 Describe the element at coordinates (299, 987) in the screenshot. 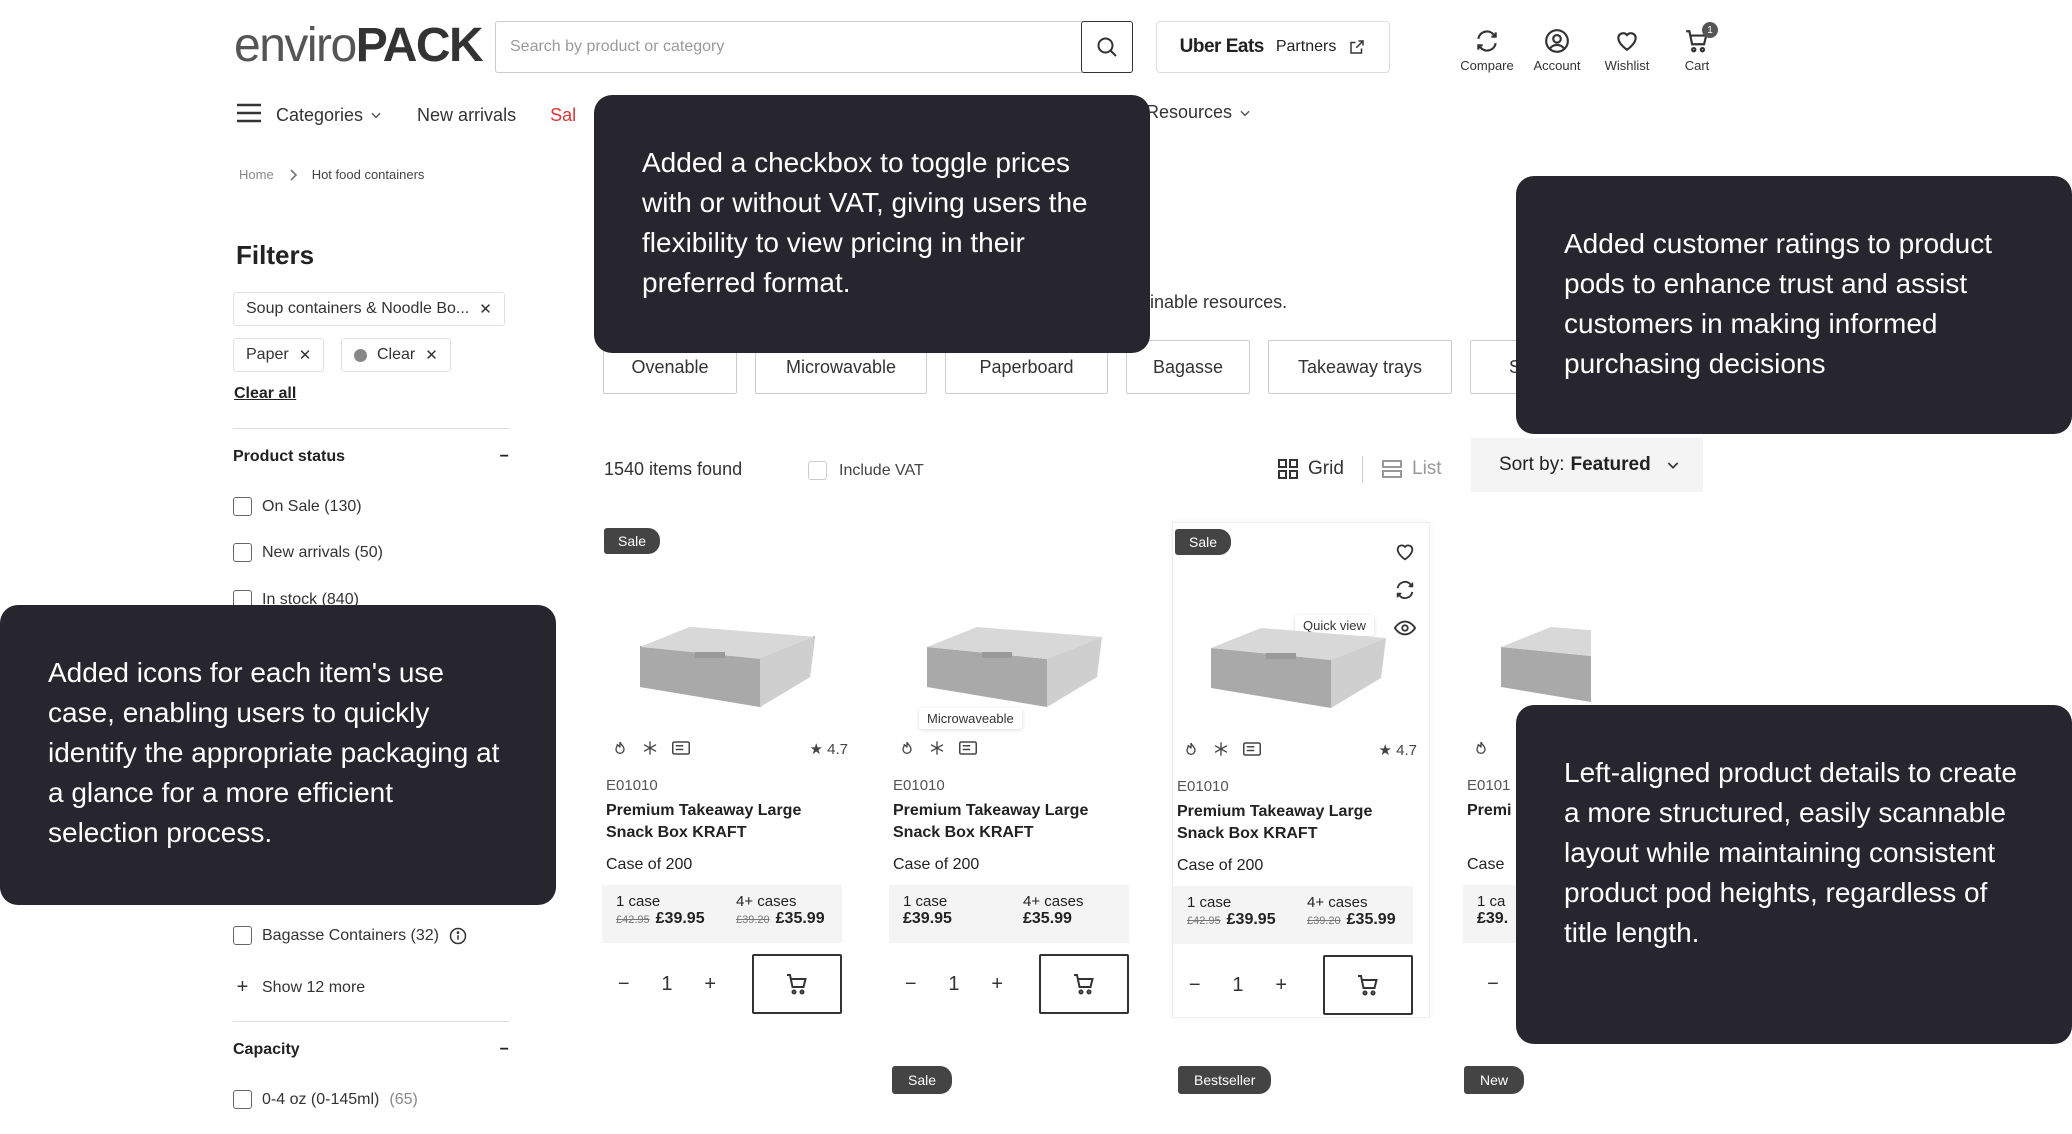

I see `show-more-button: + Show 12 more` at that location.